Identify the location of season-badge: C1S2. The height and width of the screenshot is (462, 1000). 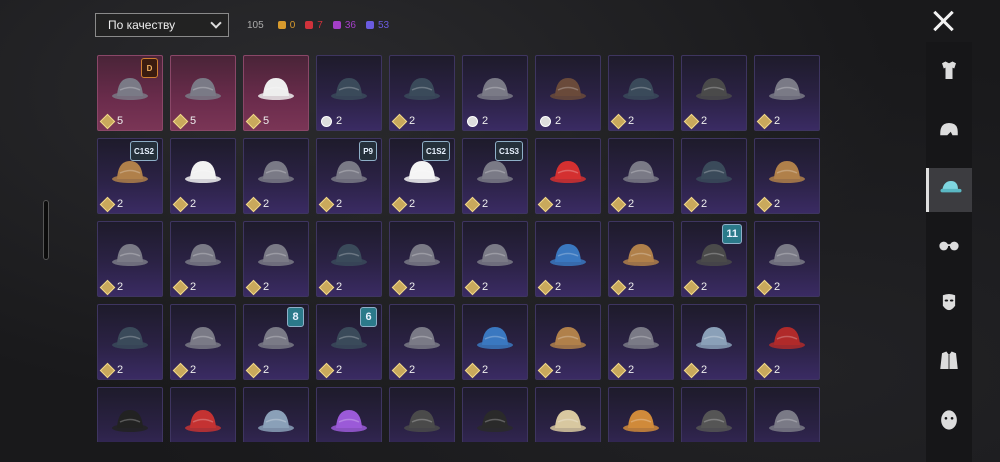
(143, 151).